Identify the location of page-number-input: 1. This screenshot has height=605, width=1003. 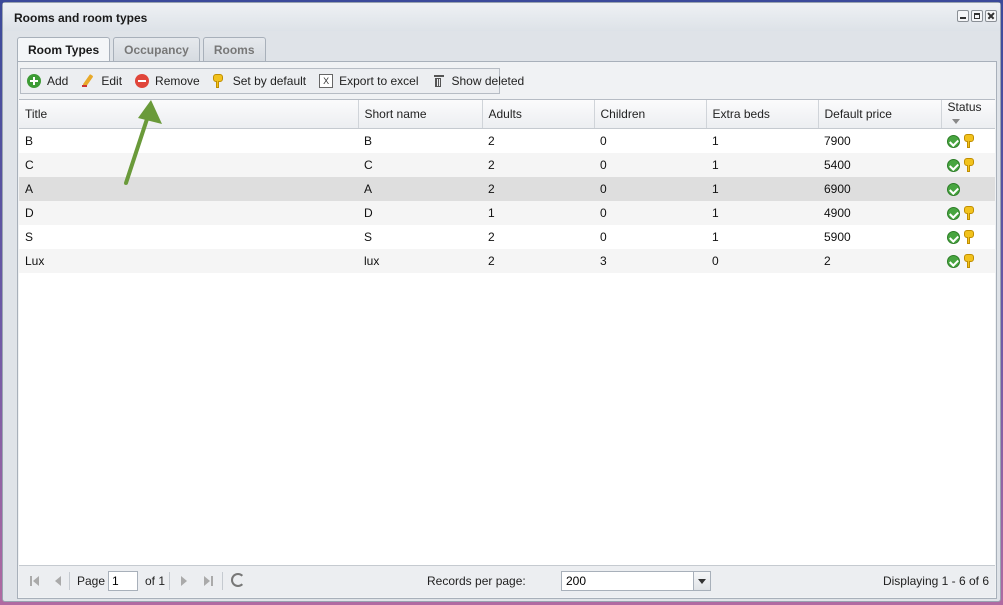
(123, 581).